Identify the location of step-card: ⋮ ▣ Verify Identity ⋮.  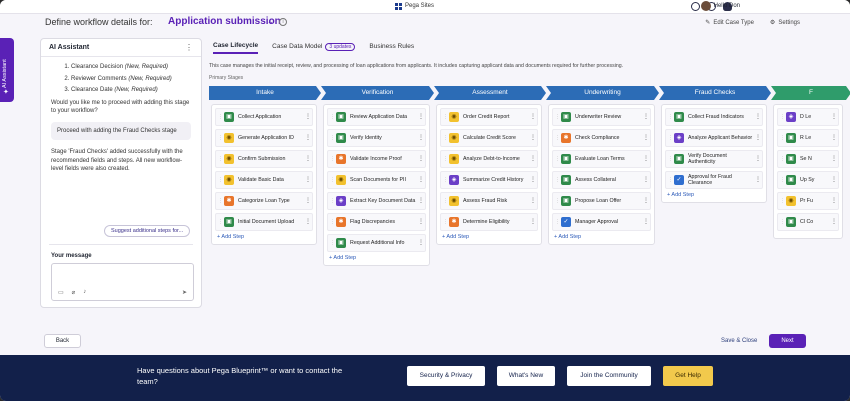
(376, 138).